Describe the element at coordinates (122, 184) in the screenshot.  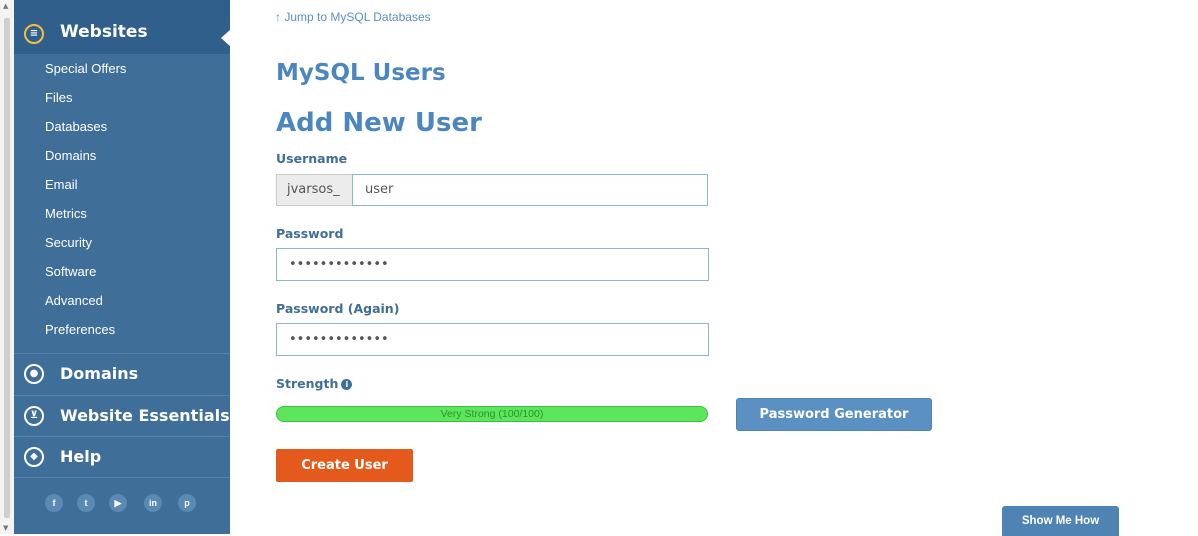
I see `sidebar-item-email: Email` at that location.